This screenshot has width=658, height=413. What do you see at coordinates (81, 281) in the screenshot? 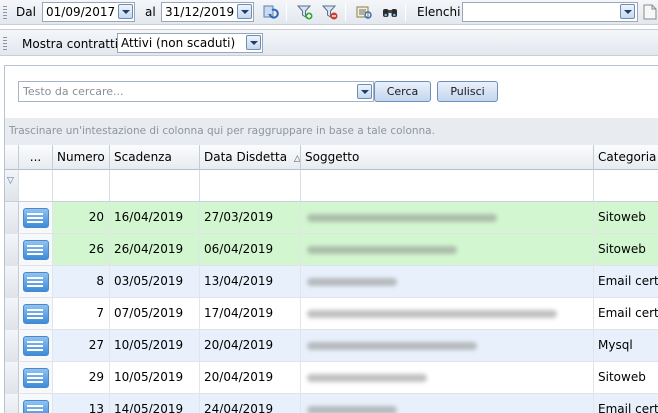
I see `cell-numero: 8` at bounding box center [81, 281].